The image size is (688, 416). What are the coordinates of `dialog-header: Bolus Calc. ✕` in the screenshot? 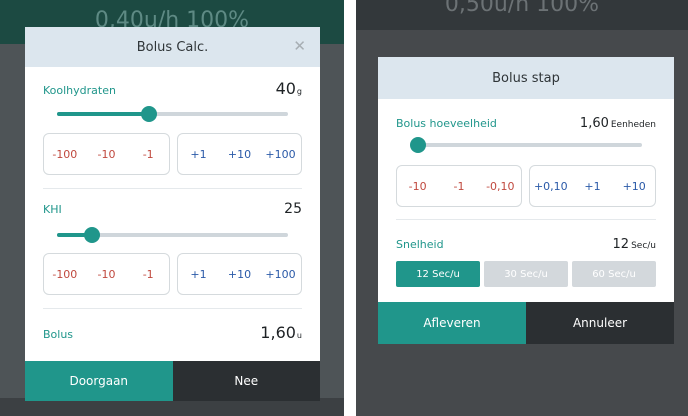 It's located at (172, 47).